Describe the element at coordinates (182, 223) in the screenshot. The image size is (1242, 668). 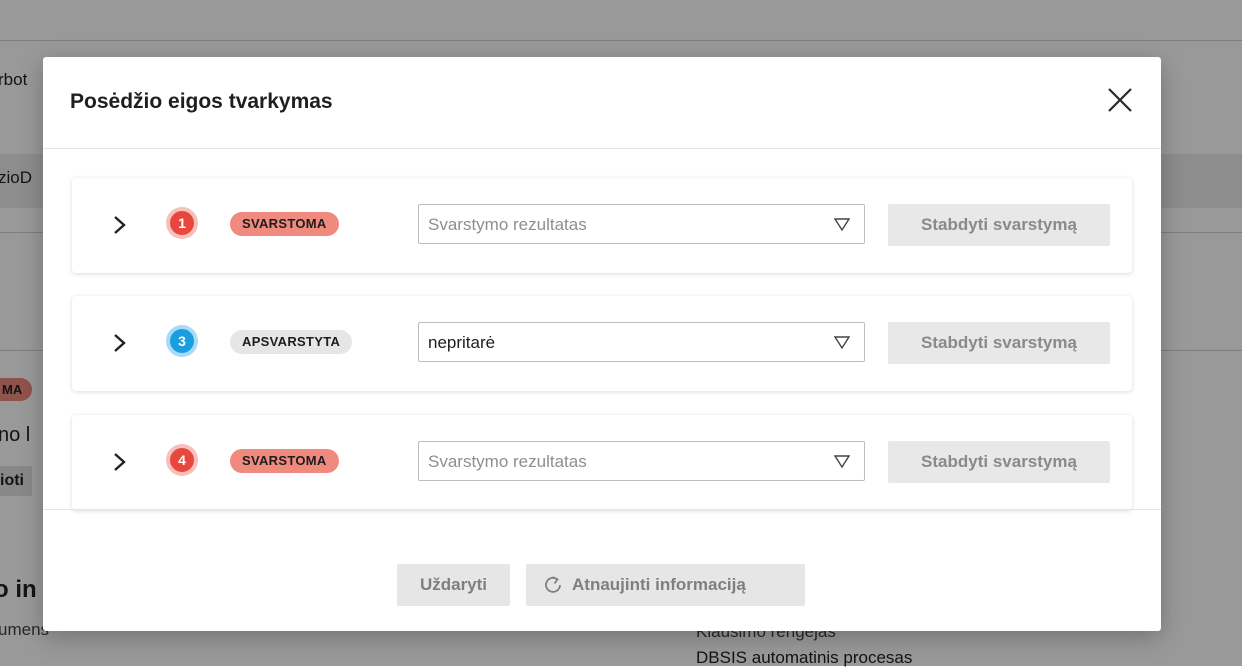
I see `item-number-badge: 1` at that location.